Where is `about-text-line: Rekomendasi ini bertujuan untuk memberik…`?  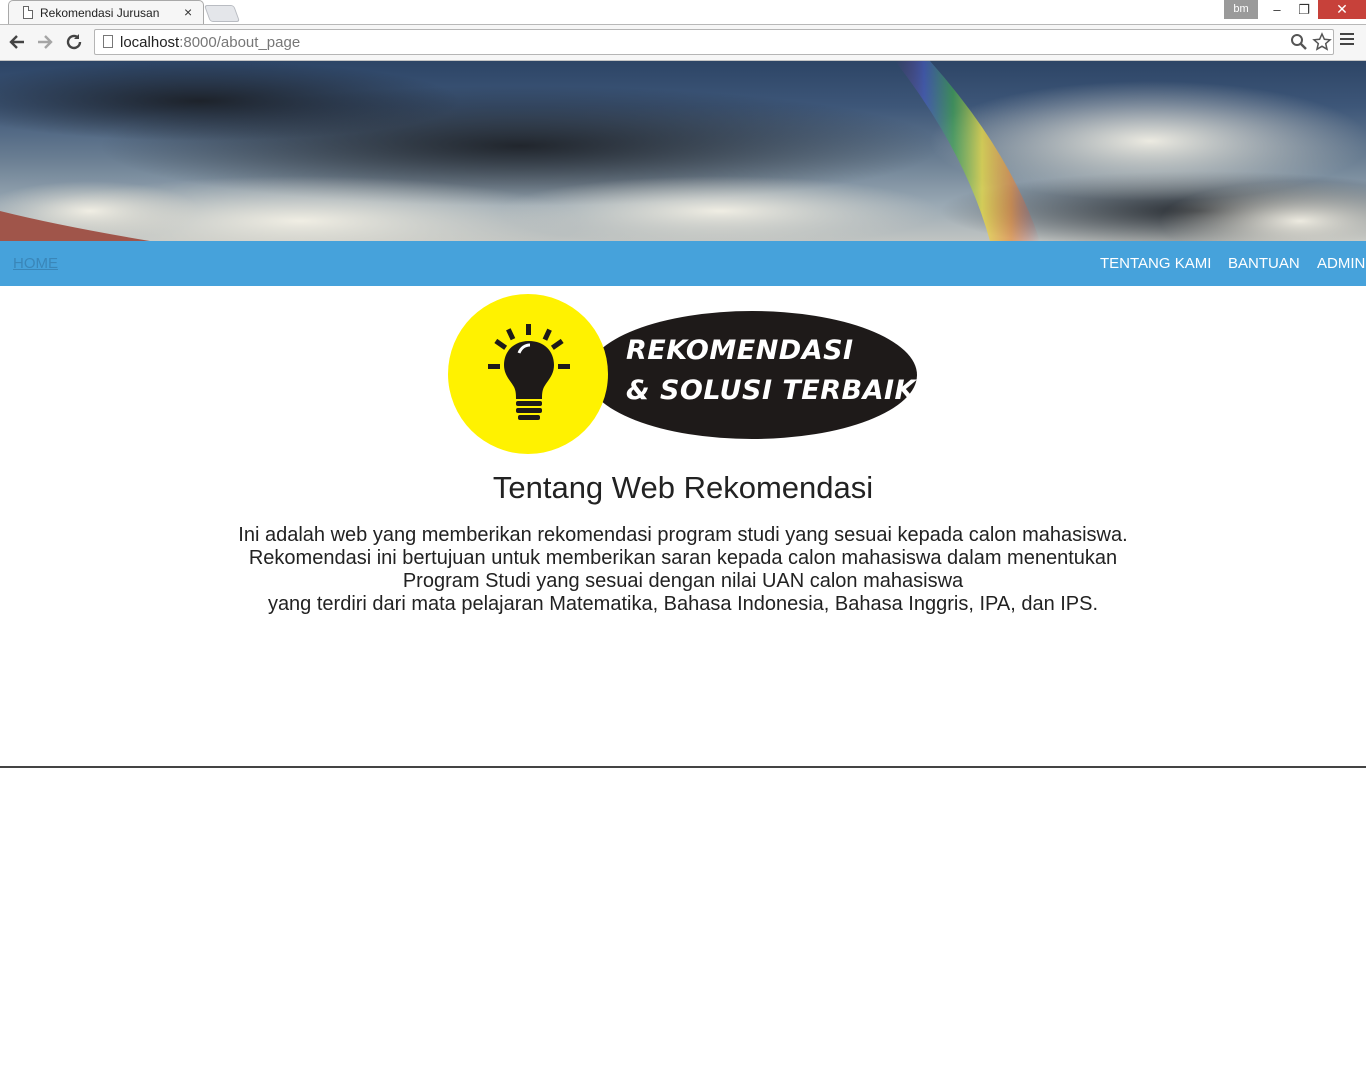 about-text-line: Rekomendasi ini bertujuan untuk memberik… is located at coordinates (683, 558).